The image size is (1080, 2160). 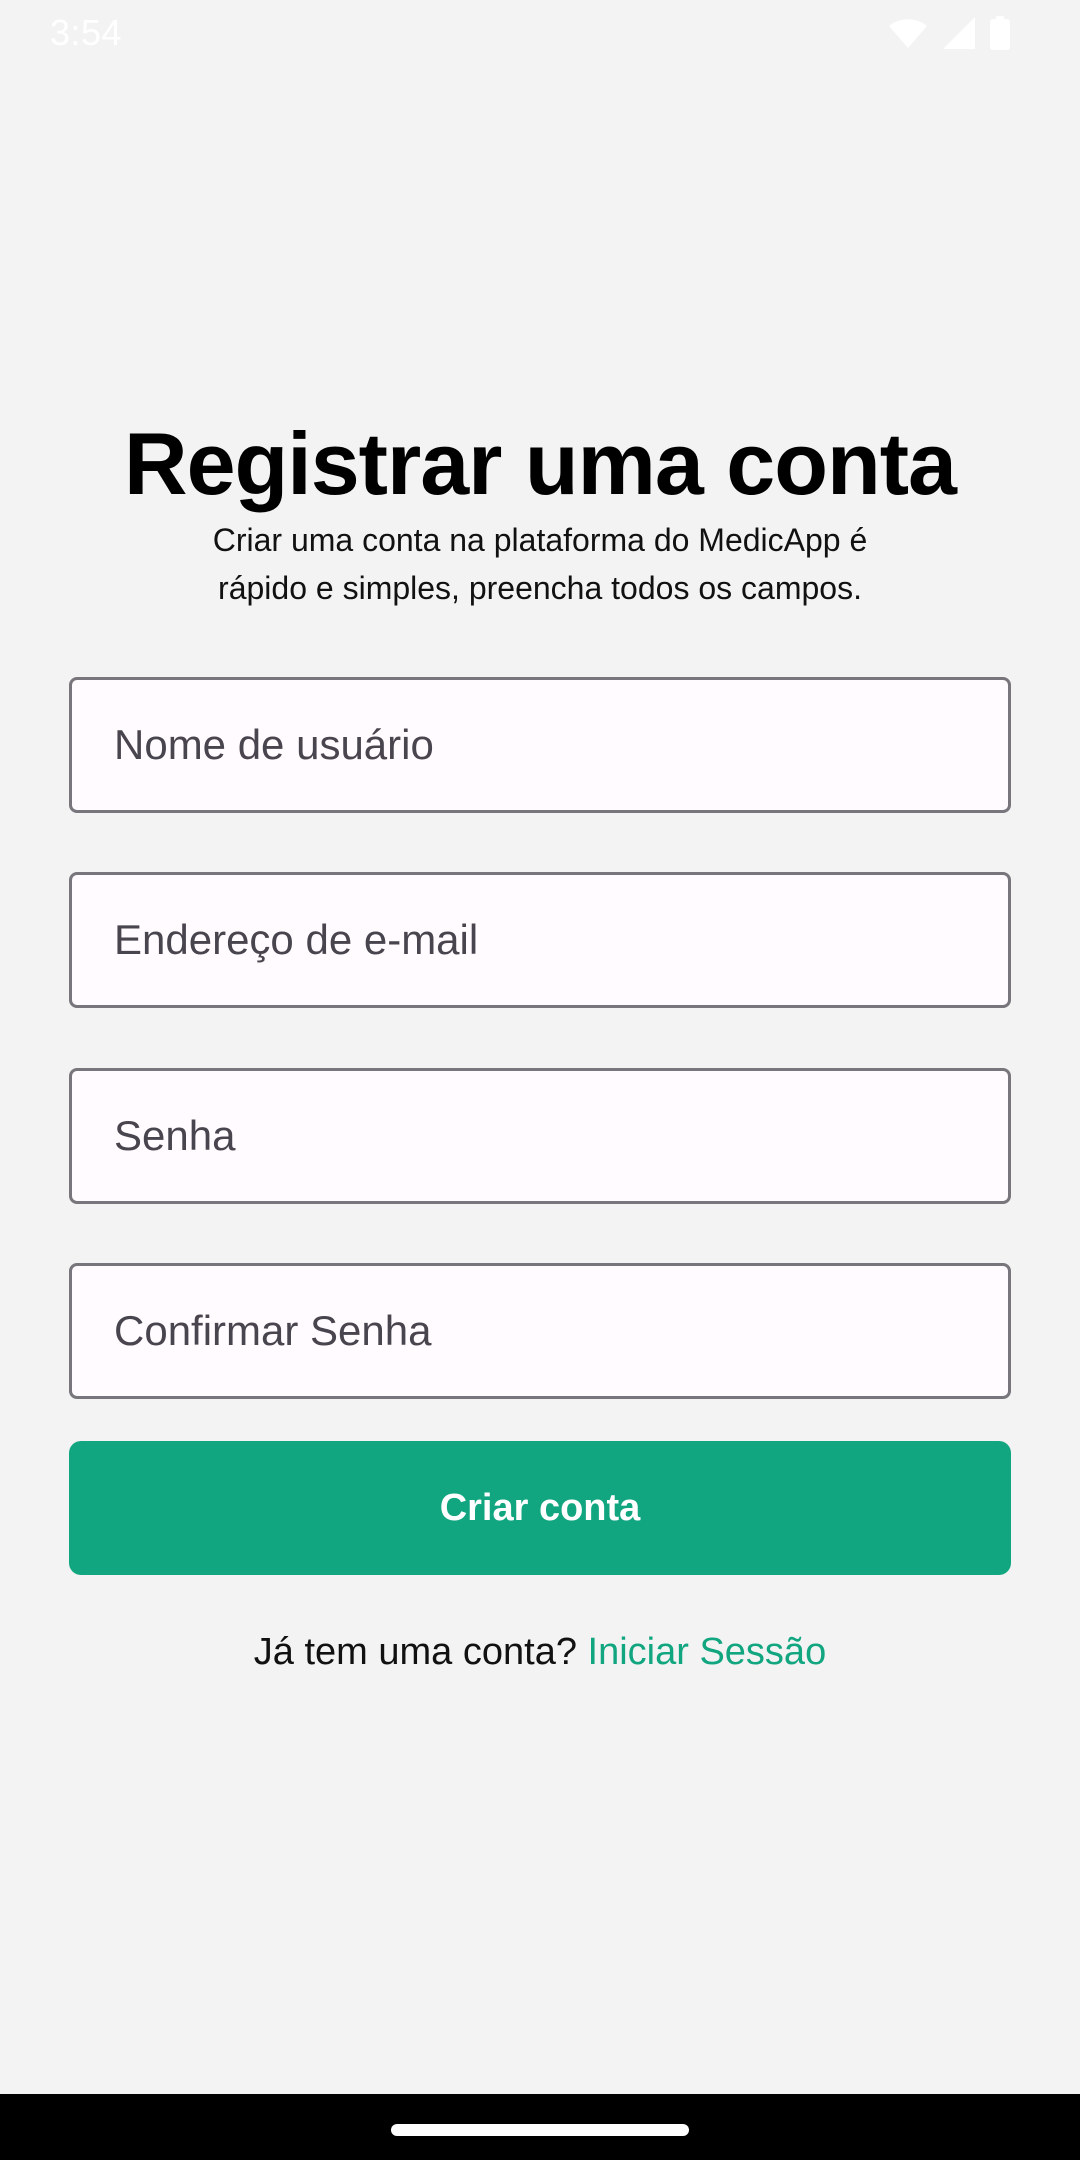 What do you see at coordinates (540, 34) in the screenshot?
I see `status-bar: 3:54` at bounding box center [540, 34].